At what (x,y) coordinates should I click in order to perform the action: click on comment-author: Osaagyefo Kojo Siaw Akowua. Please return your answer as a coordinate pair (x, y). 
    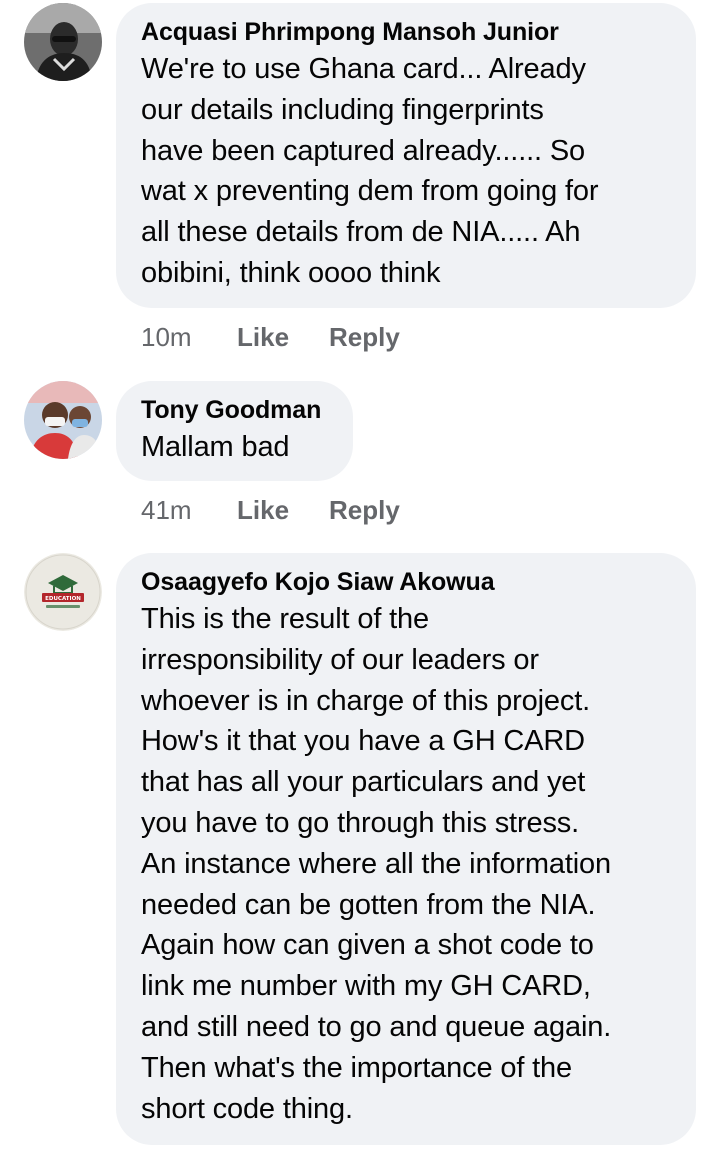
    Looking at the image, I should click on (406, 582).